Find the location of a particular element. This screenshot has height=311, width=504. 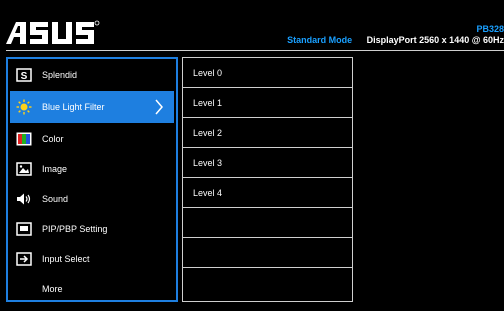

menu-item-image: Image is located at coordinates (92, 169).